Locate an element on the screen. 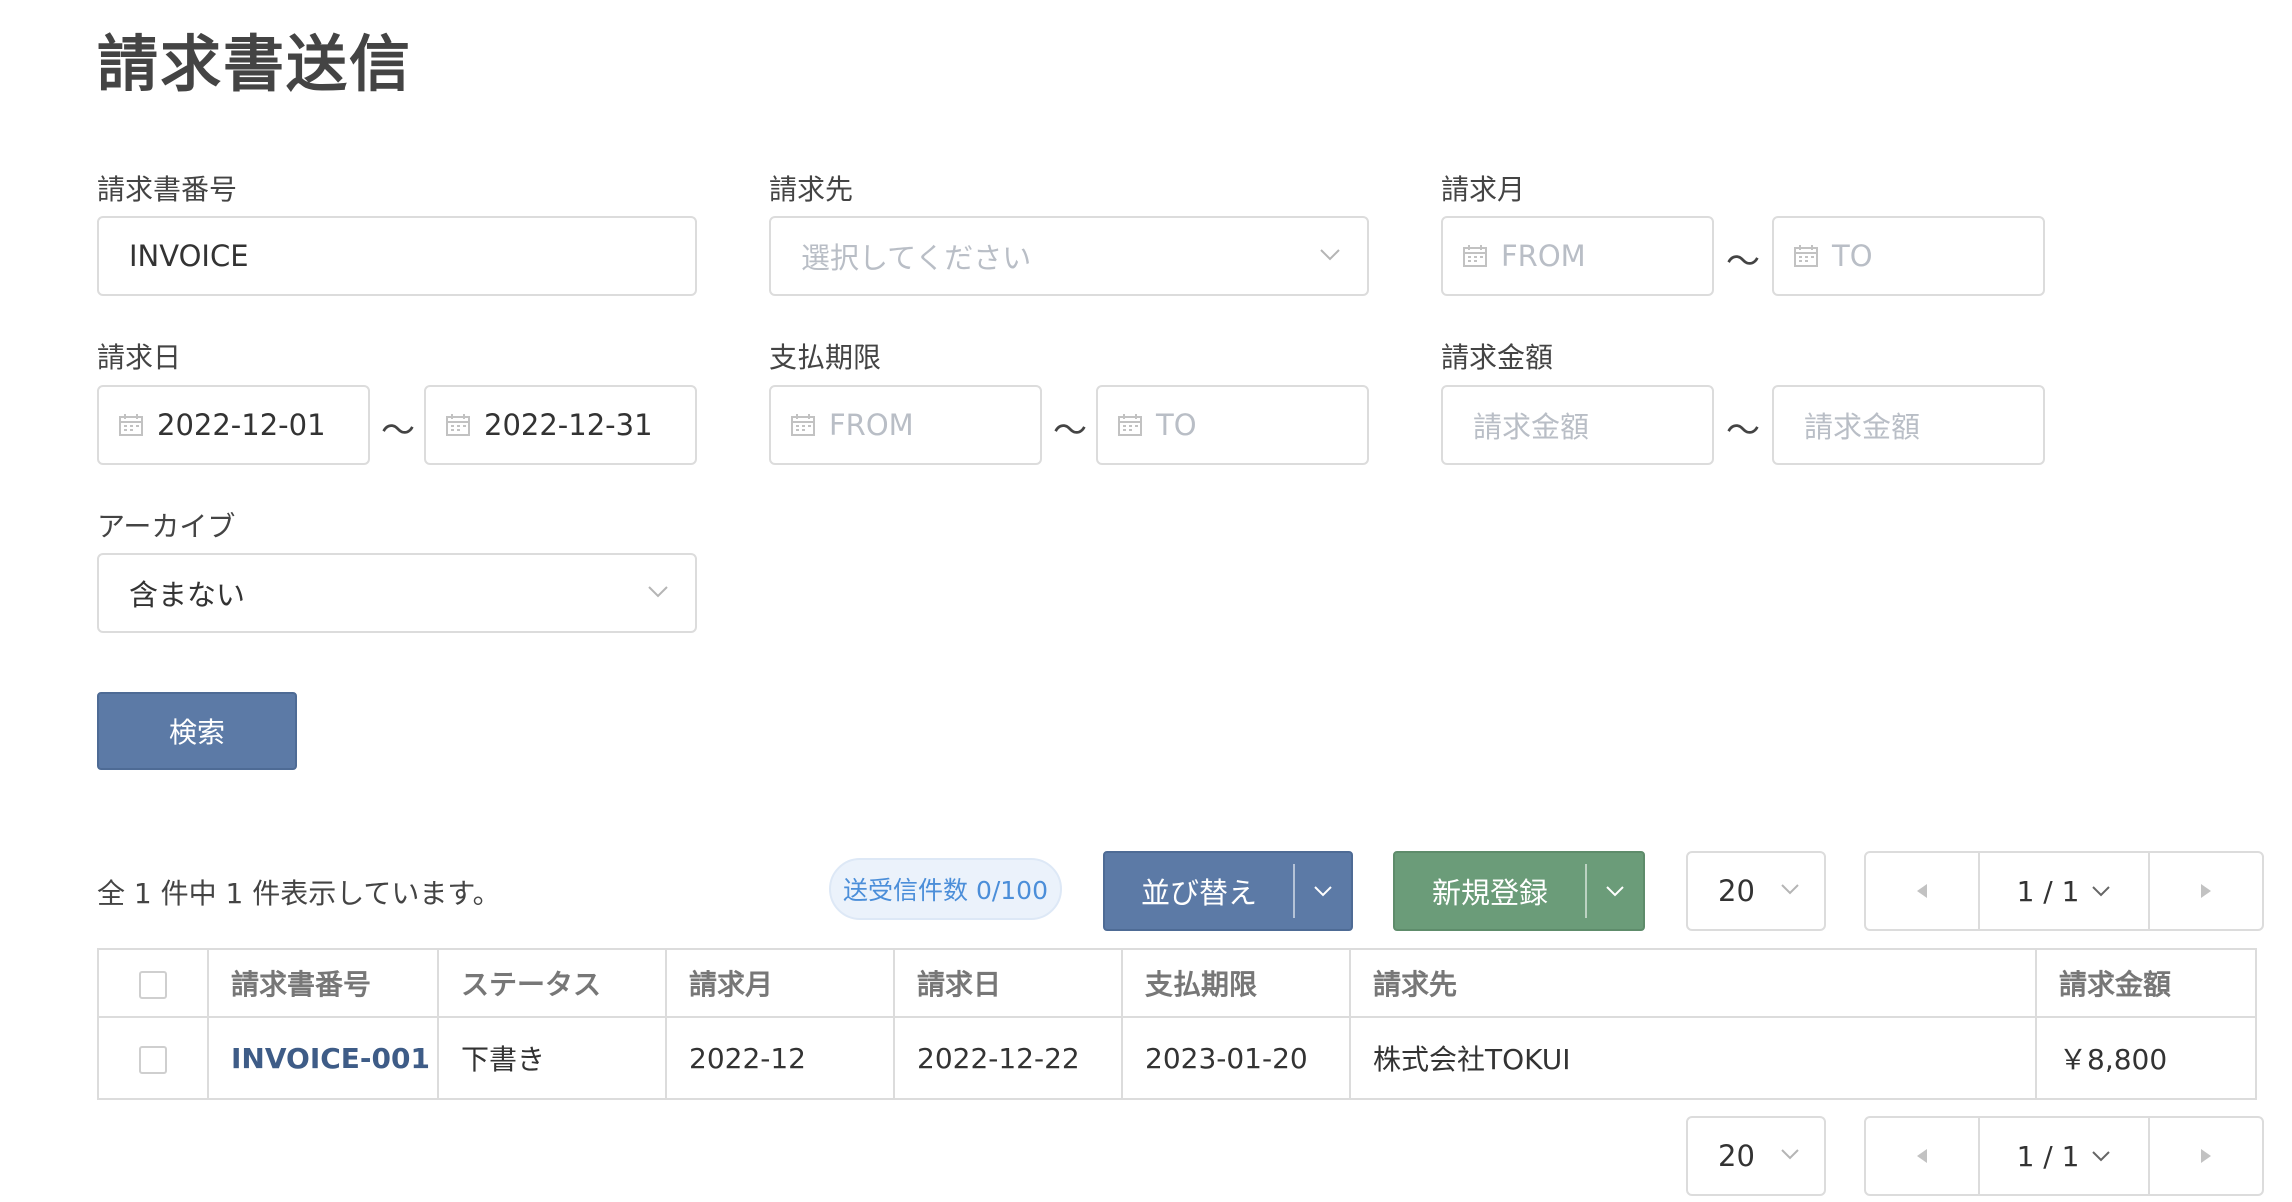  billing-date-from-input: 2022-12-01 is located at coordinates (233, 425).